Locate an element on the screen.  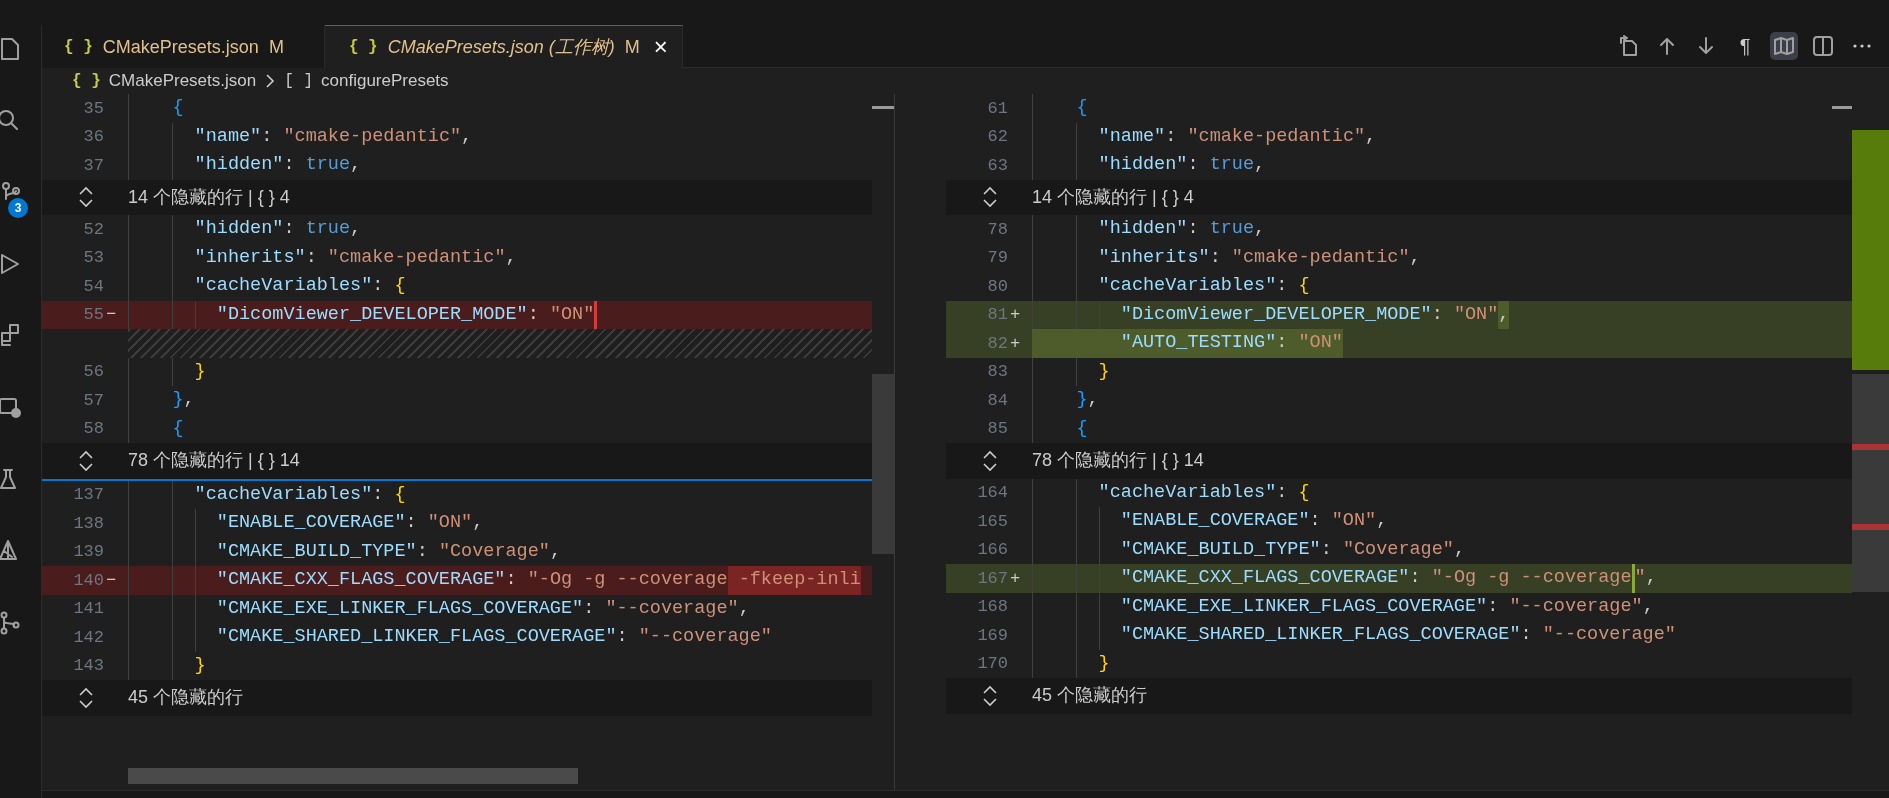
line-number: 54 is located at coordinates (93, 286).